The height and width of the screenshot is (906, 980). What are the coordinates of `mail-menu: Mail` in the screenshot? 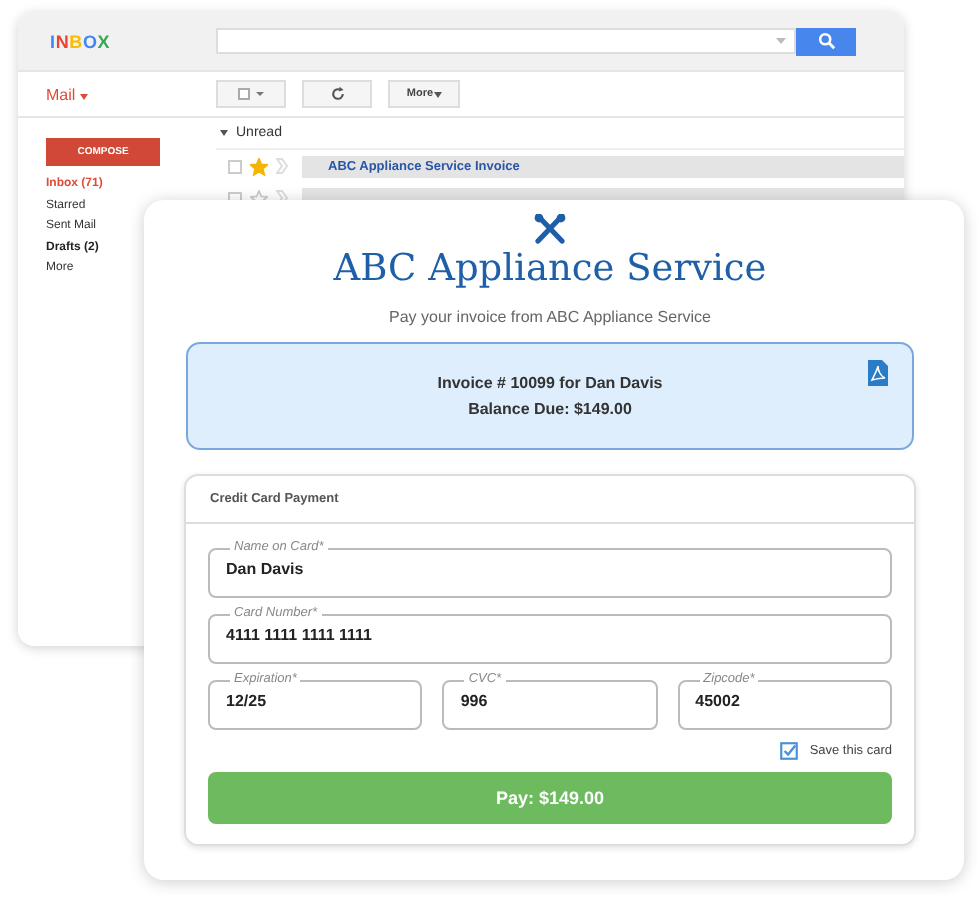 It's located at (131, 94).